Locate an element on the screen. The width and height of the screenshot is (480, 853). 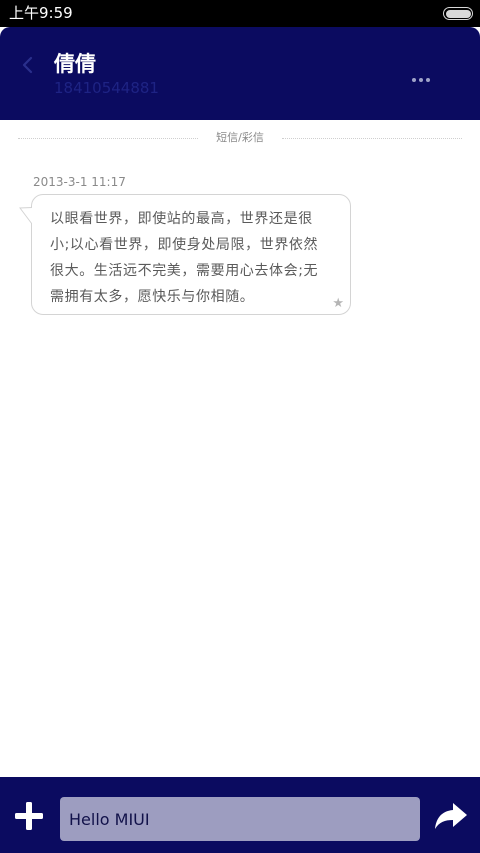
back-icon is located at coordinates (28, 65).